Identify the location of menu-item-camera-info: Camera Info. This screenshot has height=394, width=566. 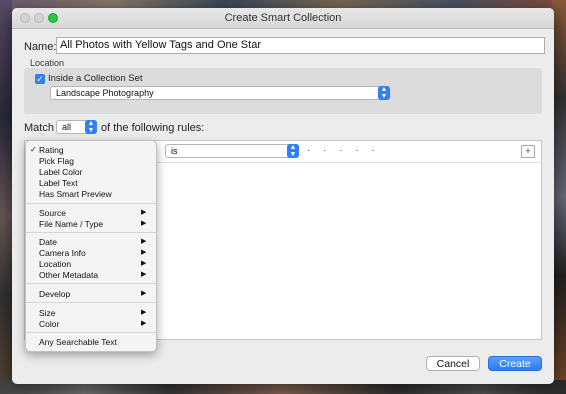
(62, 253).